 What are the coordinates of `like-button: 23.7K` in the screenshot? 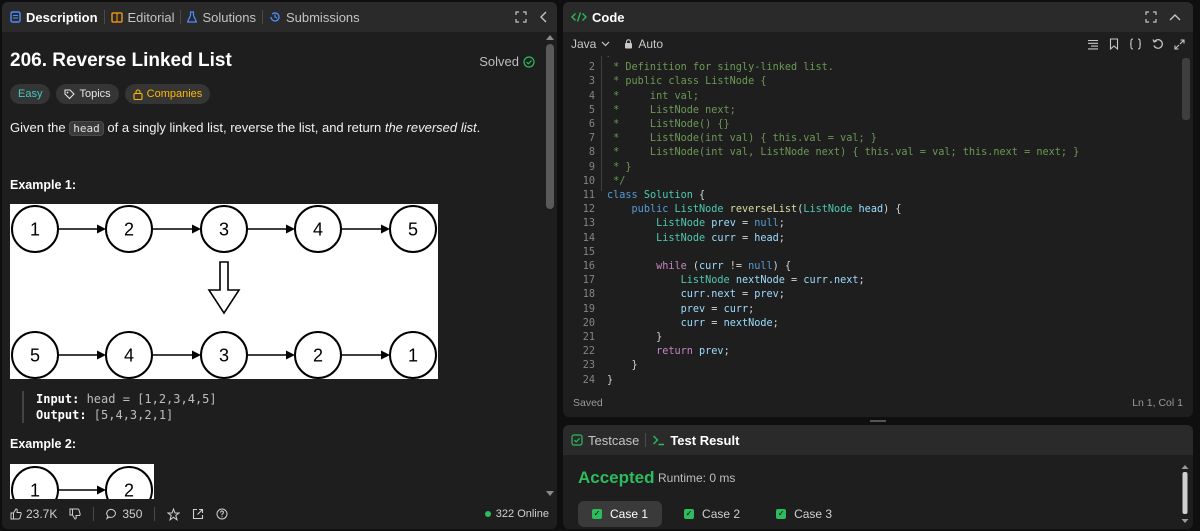 It's located at (33, 514).